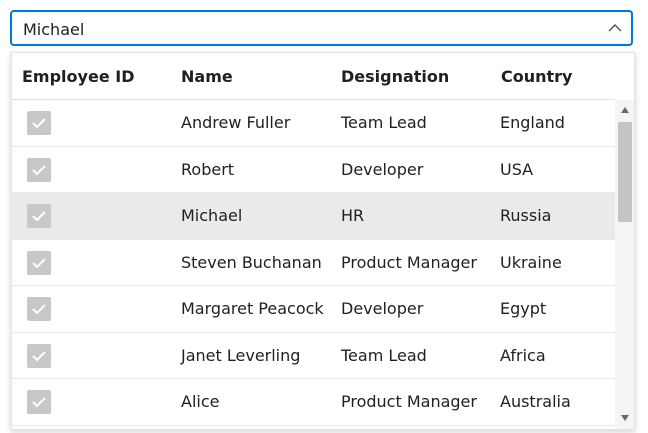  What do you see at coordinates (313, 402) in the screenshot?
I see `table-row: Alice Product Manager Australia` at bounding box center [313, 402].